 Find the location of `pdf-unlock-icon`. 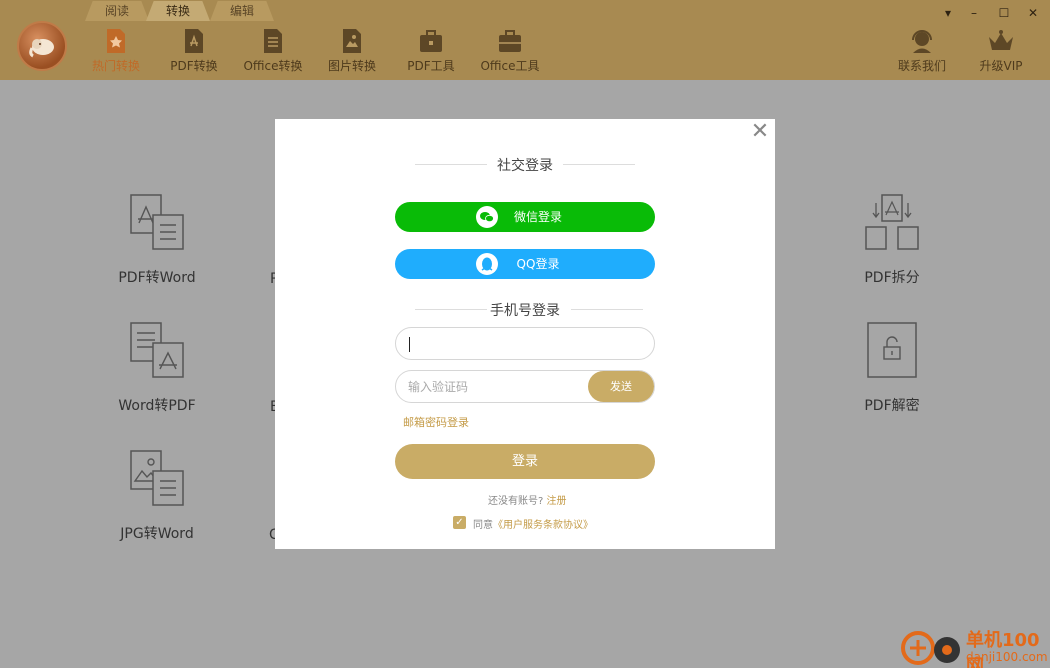

pdf-unlock-icon is located at coordinates (892, 350).